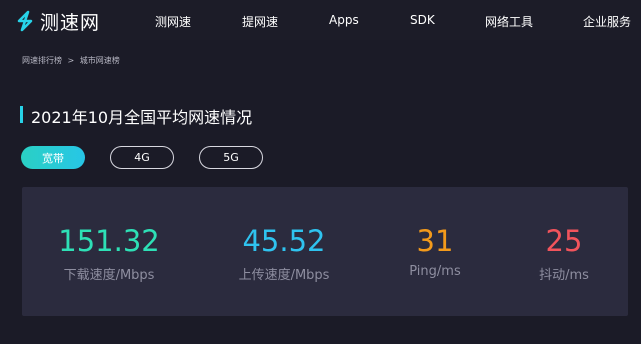 Image resolution: width=641 pixels, height=344 pixels. I want to click on nav-item-improve-speed: 提网速, so click(260, 21).